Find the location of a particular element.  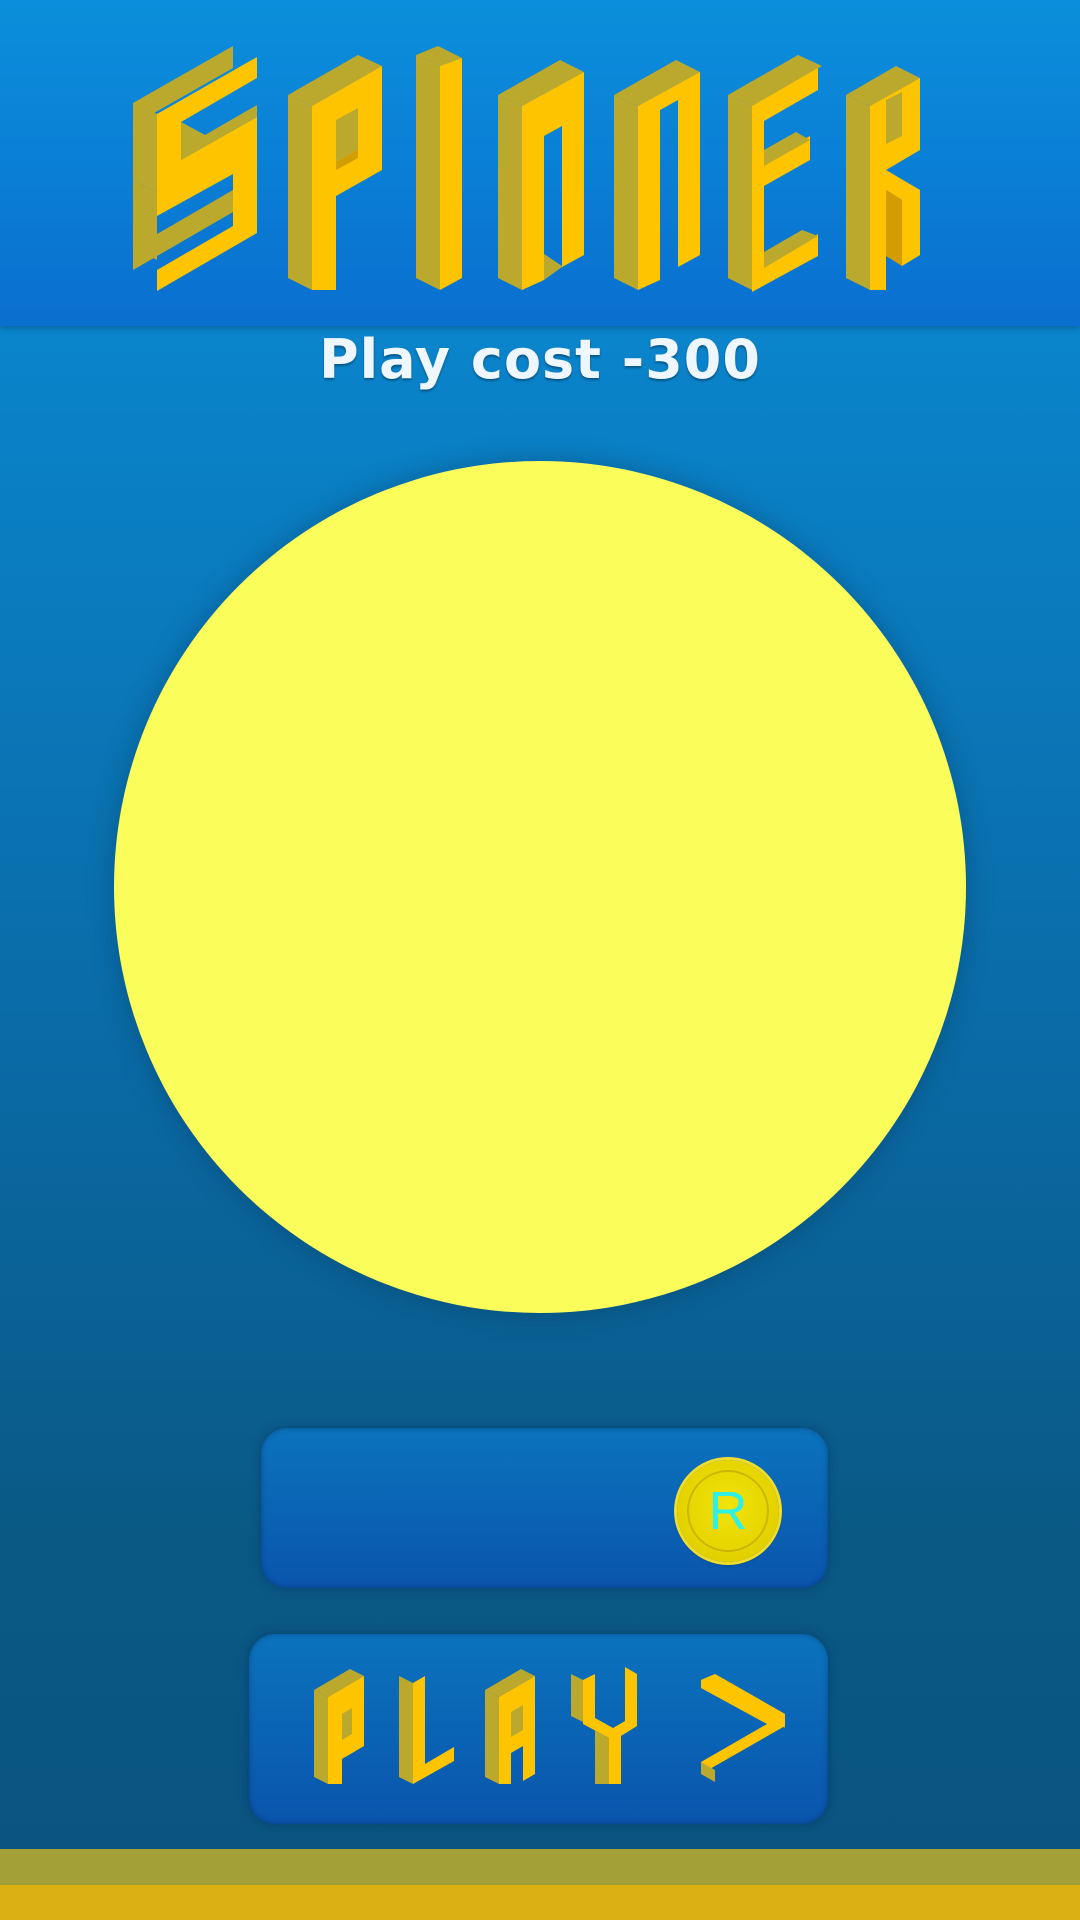

footer-stripe-bottom is located at coordinates (540, 1902).